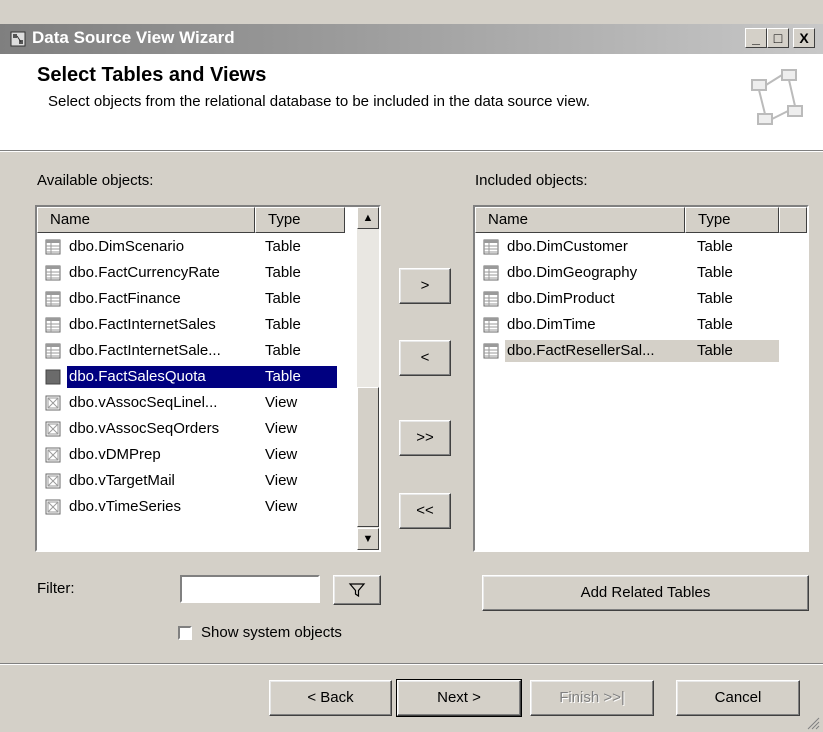 The height and width of the screenshot is (732, 823). What do you see at coordinates (144, 428) in the screenshot?
I see `row-name: dbo.vAssocSeqOrders` at bounding box center [144, 428].